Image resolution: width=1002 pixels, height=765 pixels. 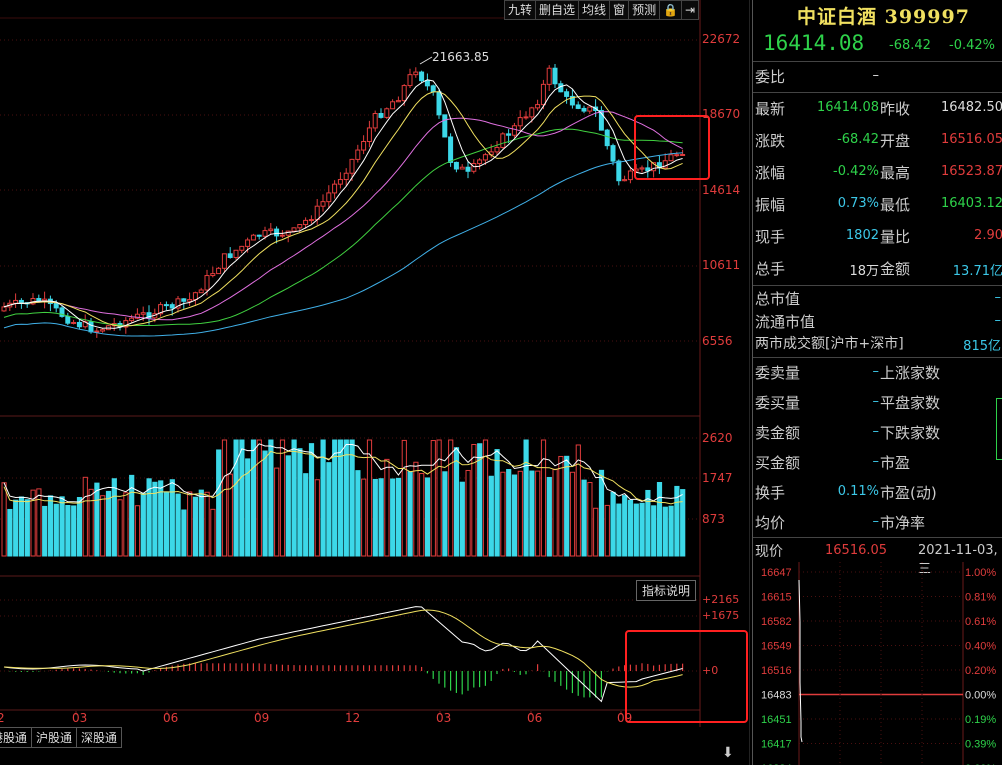 What do you see at coordinates (721, 114) in the screenshot?
I see `price-axis-label: 18670` at bounding box center [721, 114].